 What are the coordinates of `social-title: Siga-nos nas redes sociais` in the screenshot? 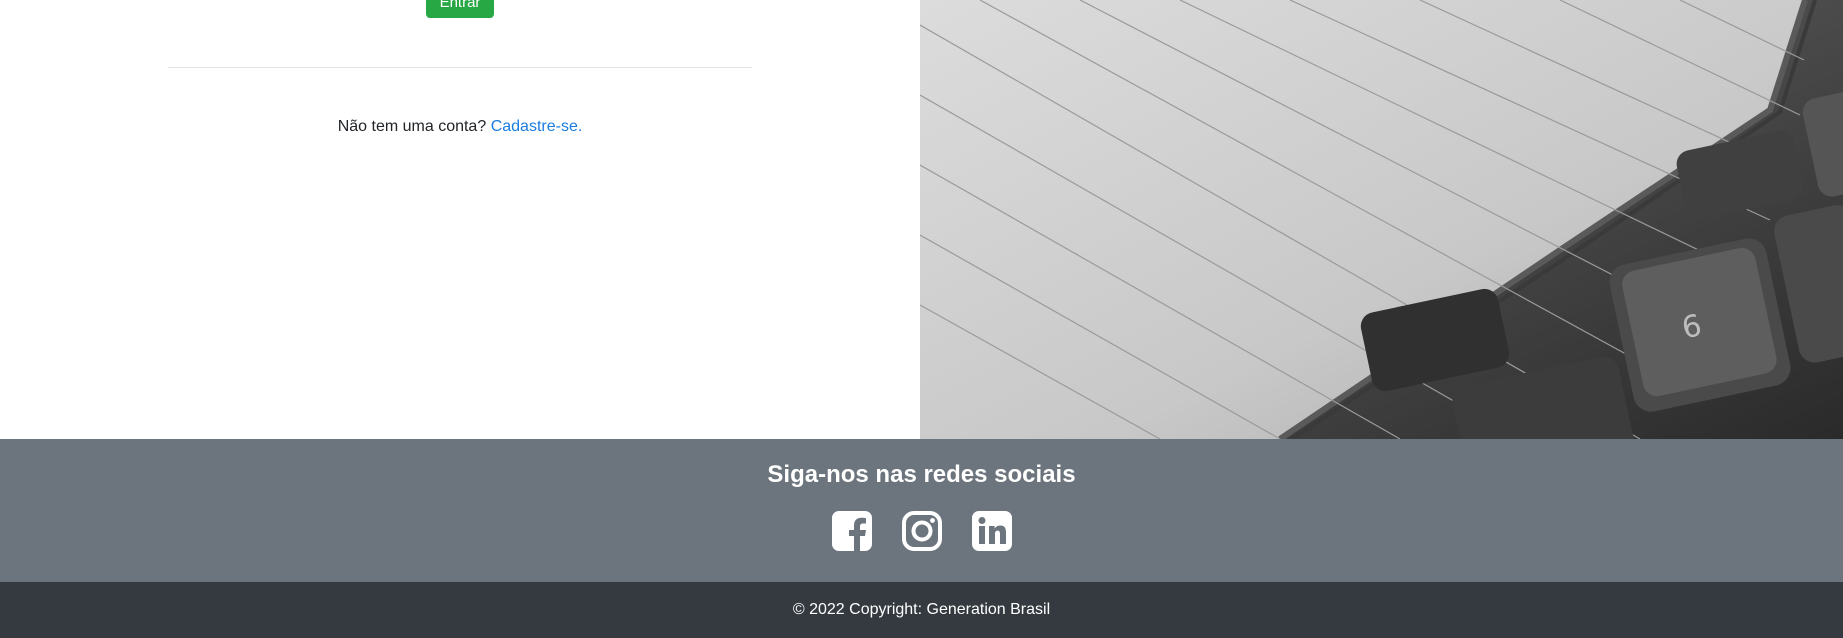 It's located at (921, 474).